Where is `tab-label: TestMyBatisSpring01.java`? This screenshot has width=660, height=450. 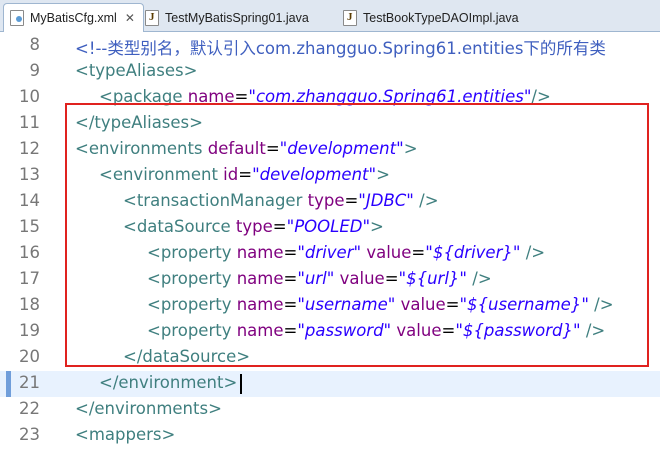
tab-label: TestMyBatisSpring01.java is located at coordinates (237, 17).